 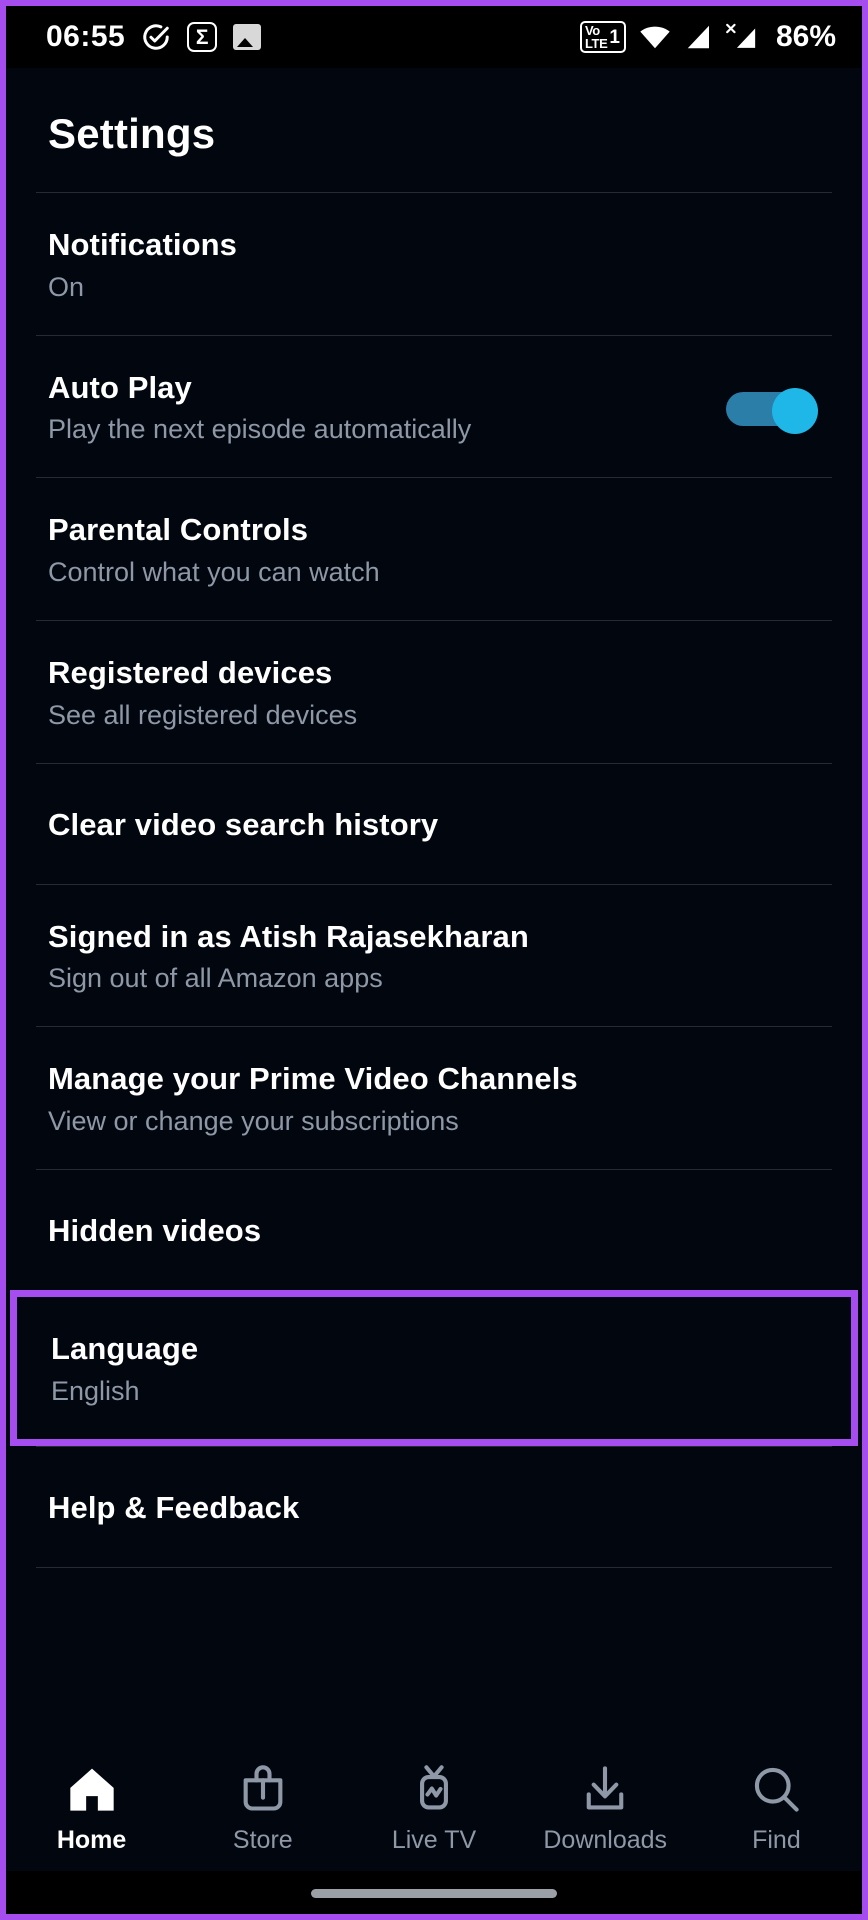 I want to click on row-title: Signed in as Atish Rajasekharan, so click(x=288, y=936).